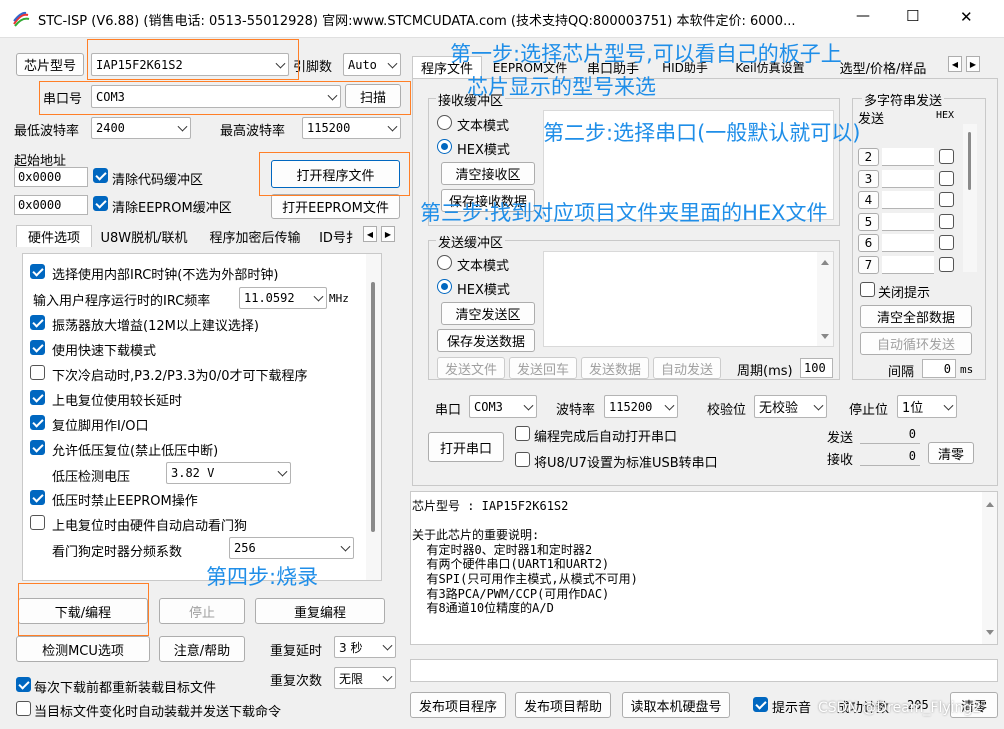 Image resolution: width=1004 pixels, height=729 pixels. Describe the element at coordinates (365, 647) in the screenshot. I see `repeat-delay-select: 3 秒` at that location.